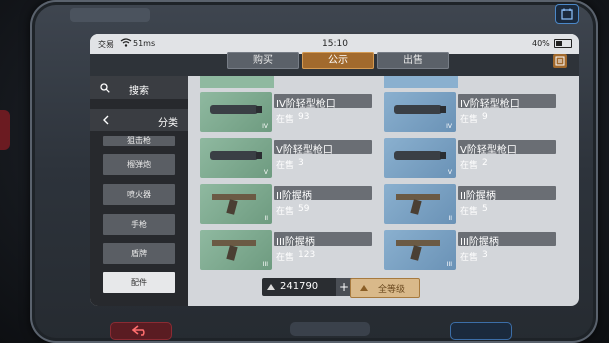  Describe the element at coordinates (338, 60) in the screenshot. I see `tab-public: 公示` at that location.